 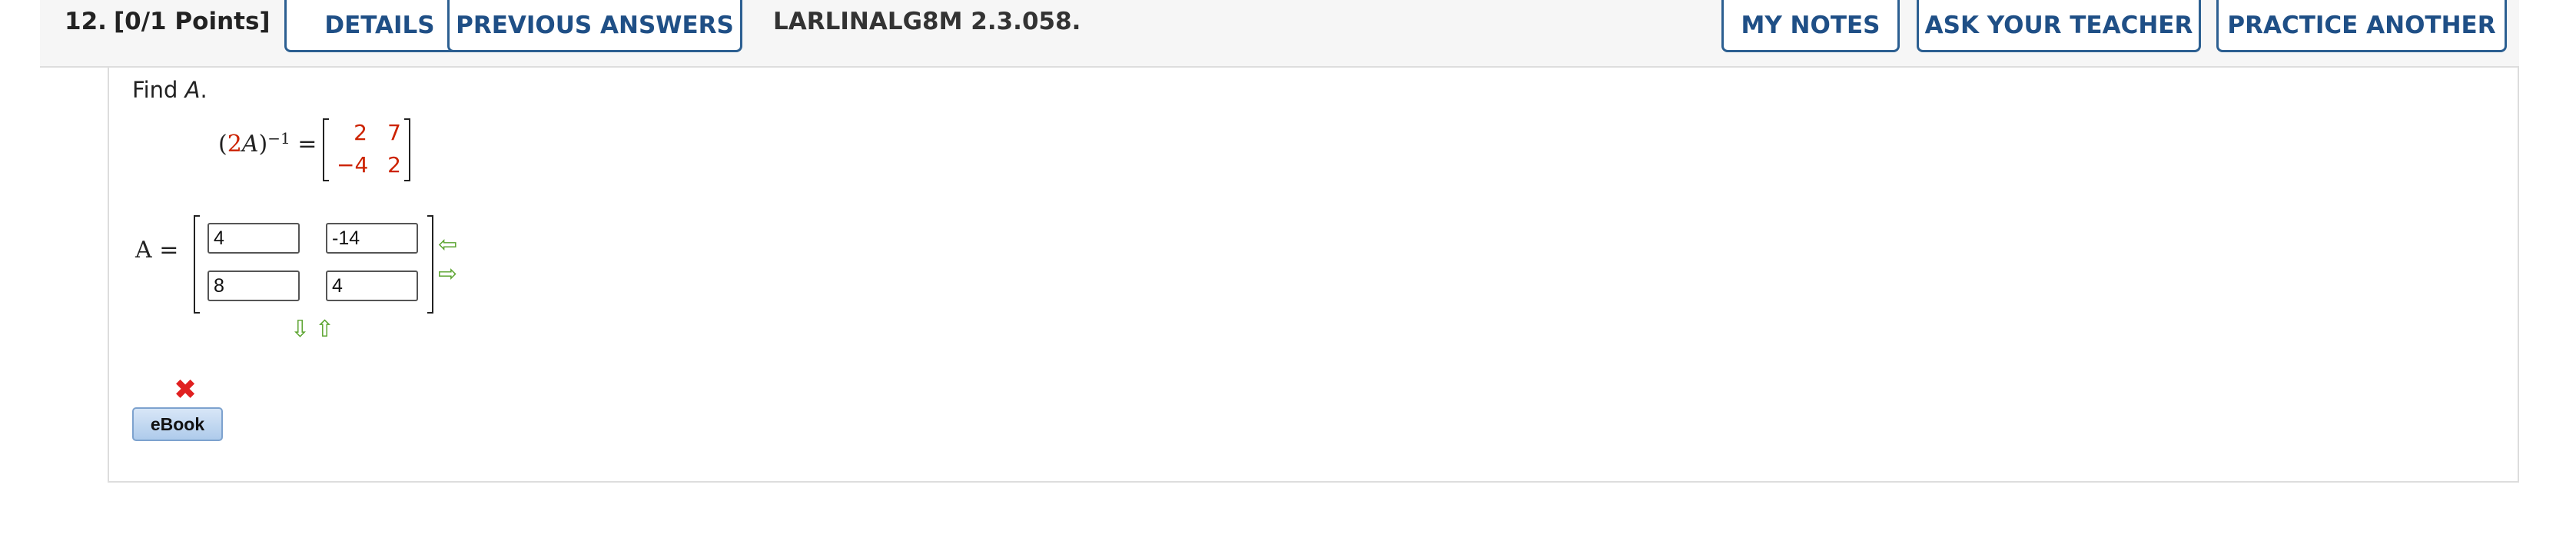 I want to click on ebook-button: eBook, so click(x=177, y=424).